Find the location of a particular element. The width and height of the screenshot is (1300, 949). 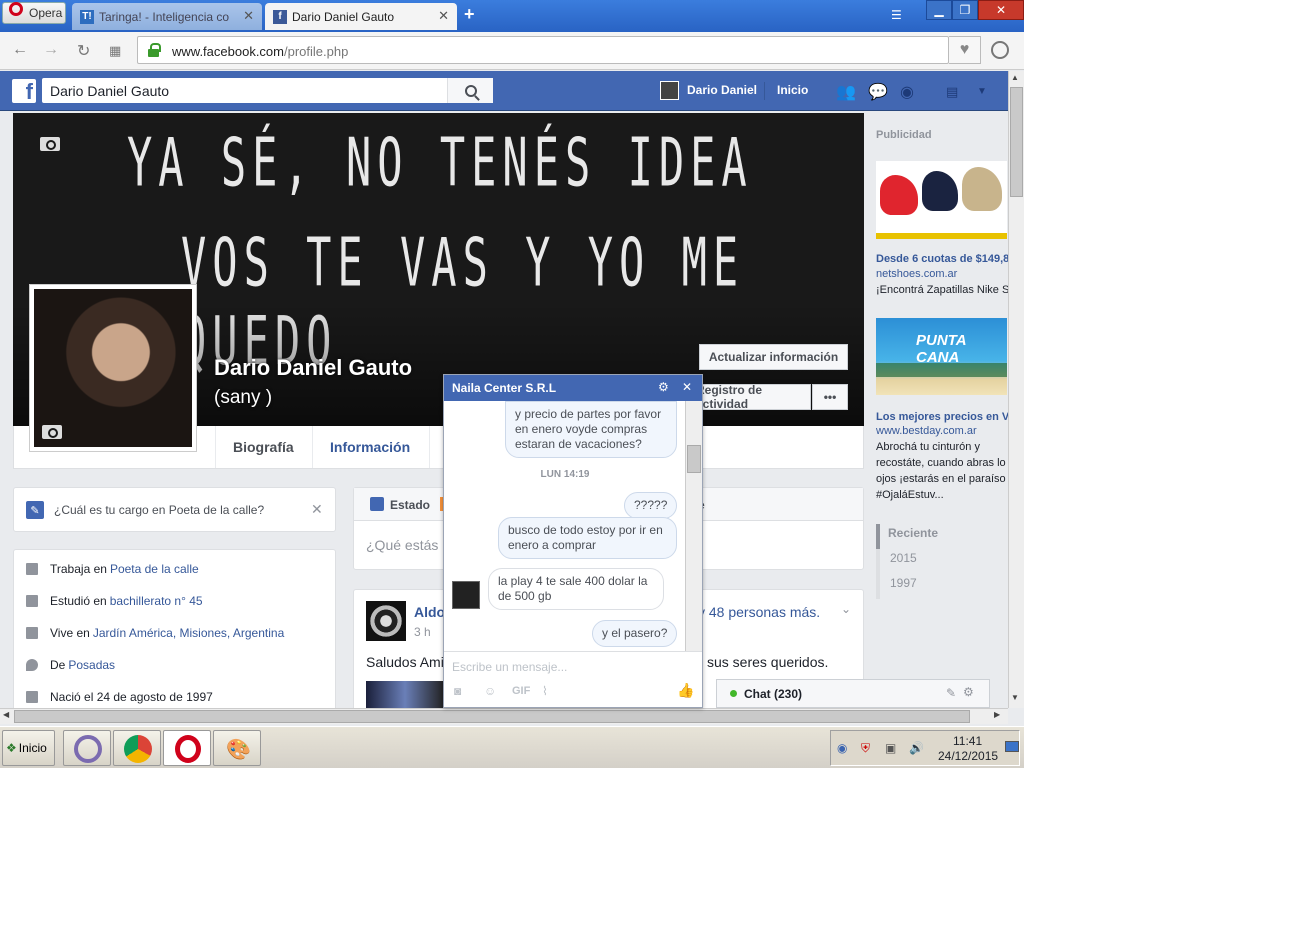

show-desktop-icon is located at coordinates (1012, 746).